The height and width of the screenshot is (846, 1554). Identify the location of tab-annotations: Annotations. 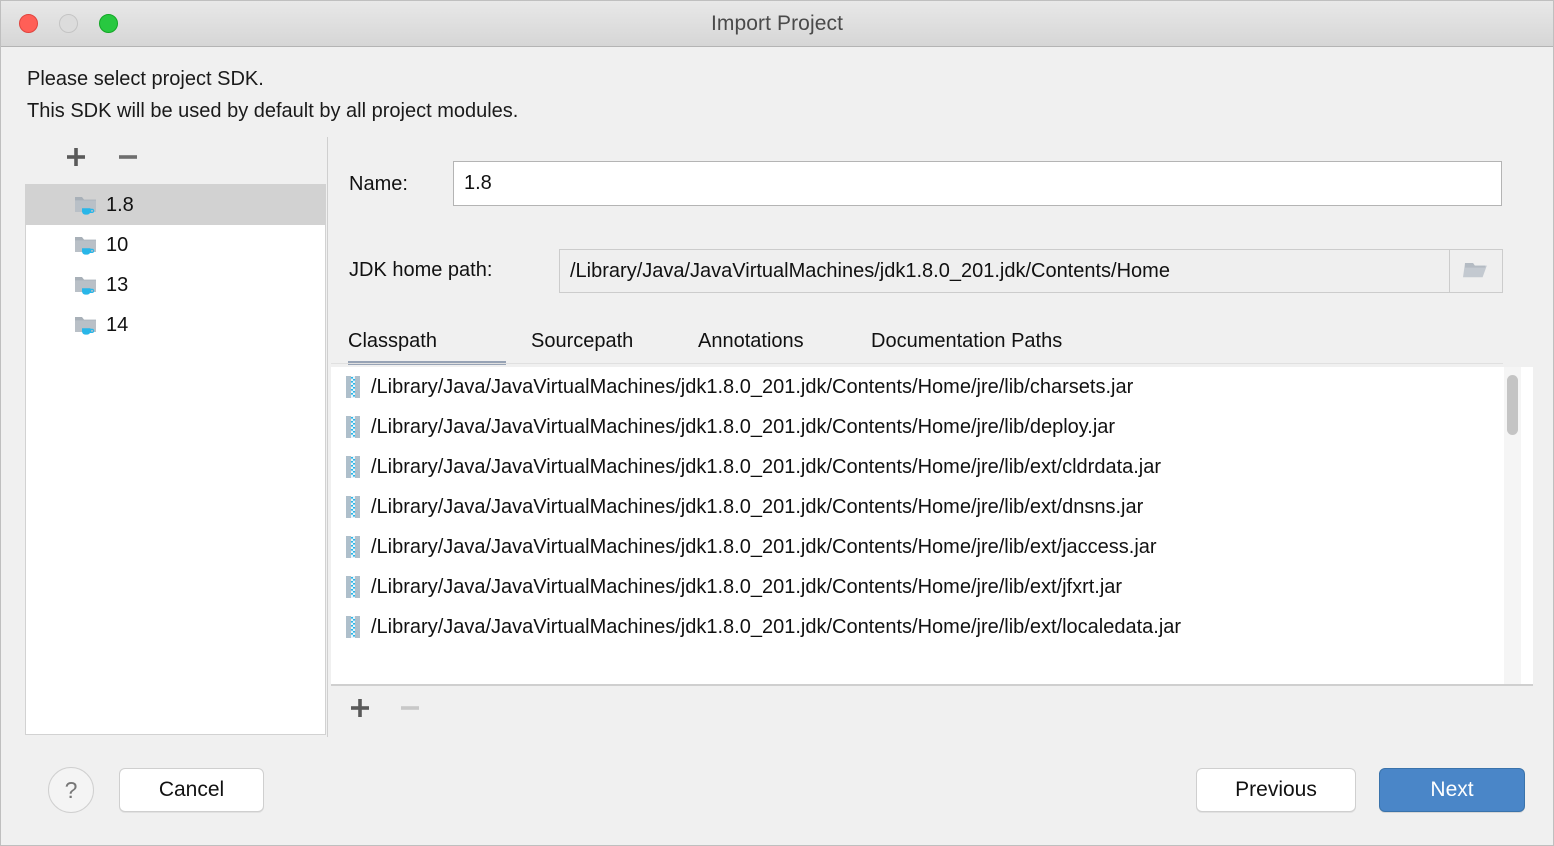
(768, 344).